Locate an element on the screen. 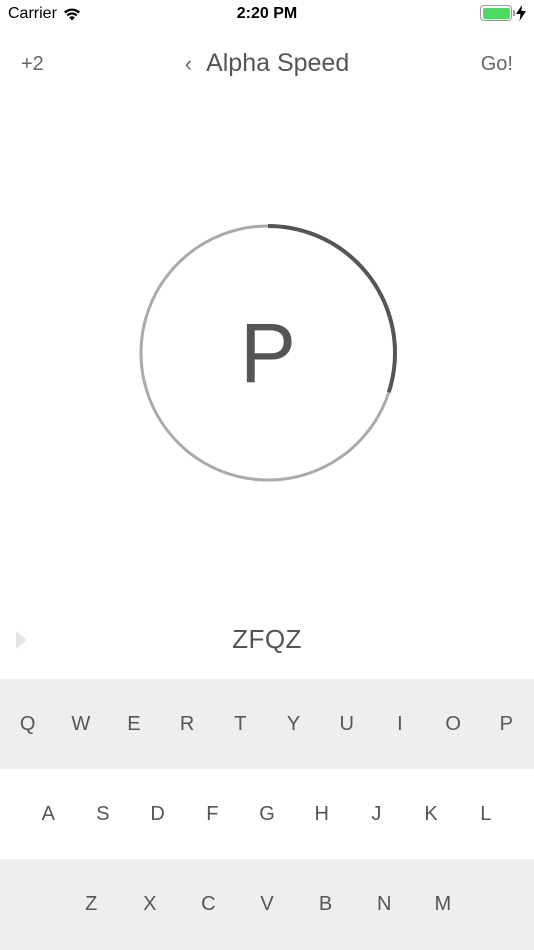  key-t: T is located at coordinates (240, 724).